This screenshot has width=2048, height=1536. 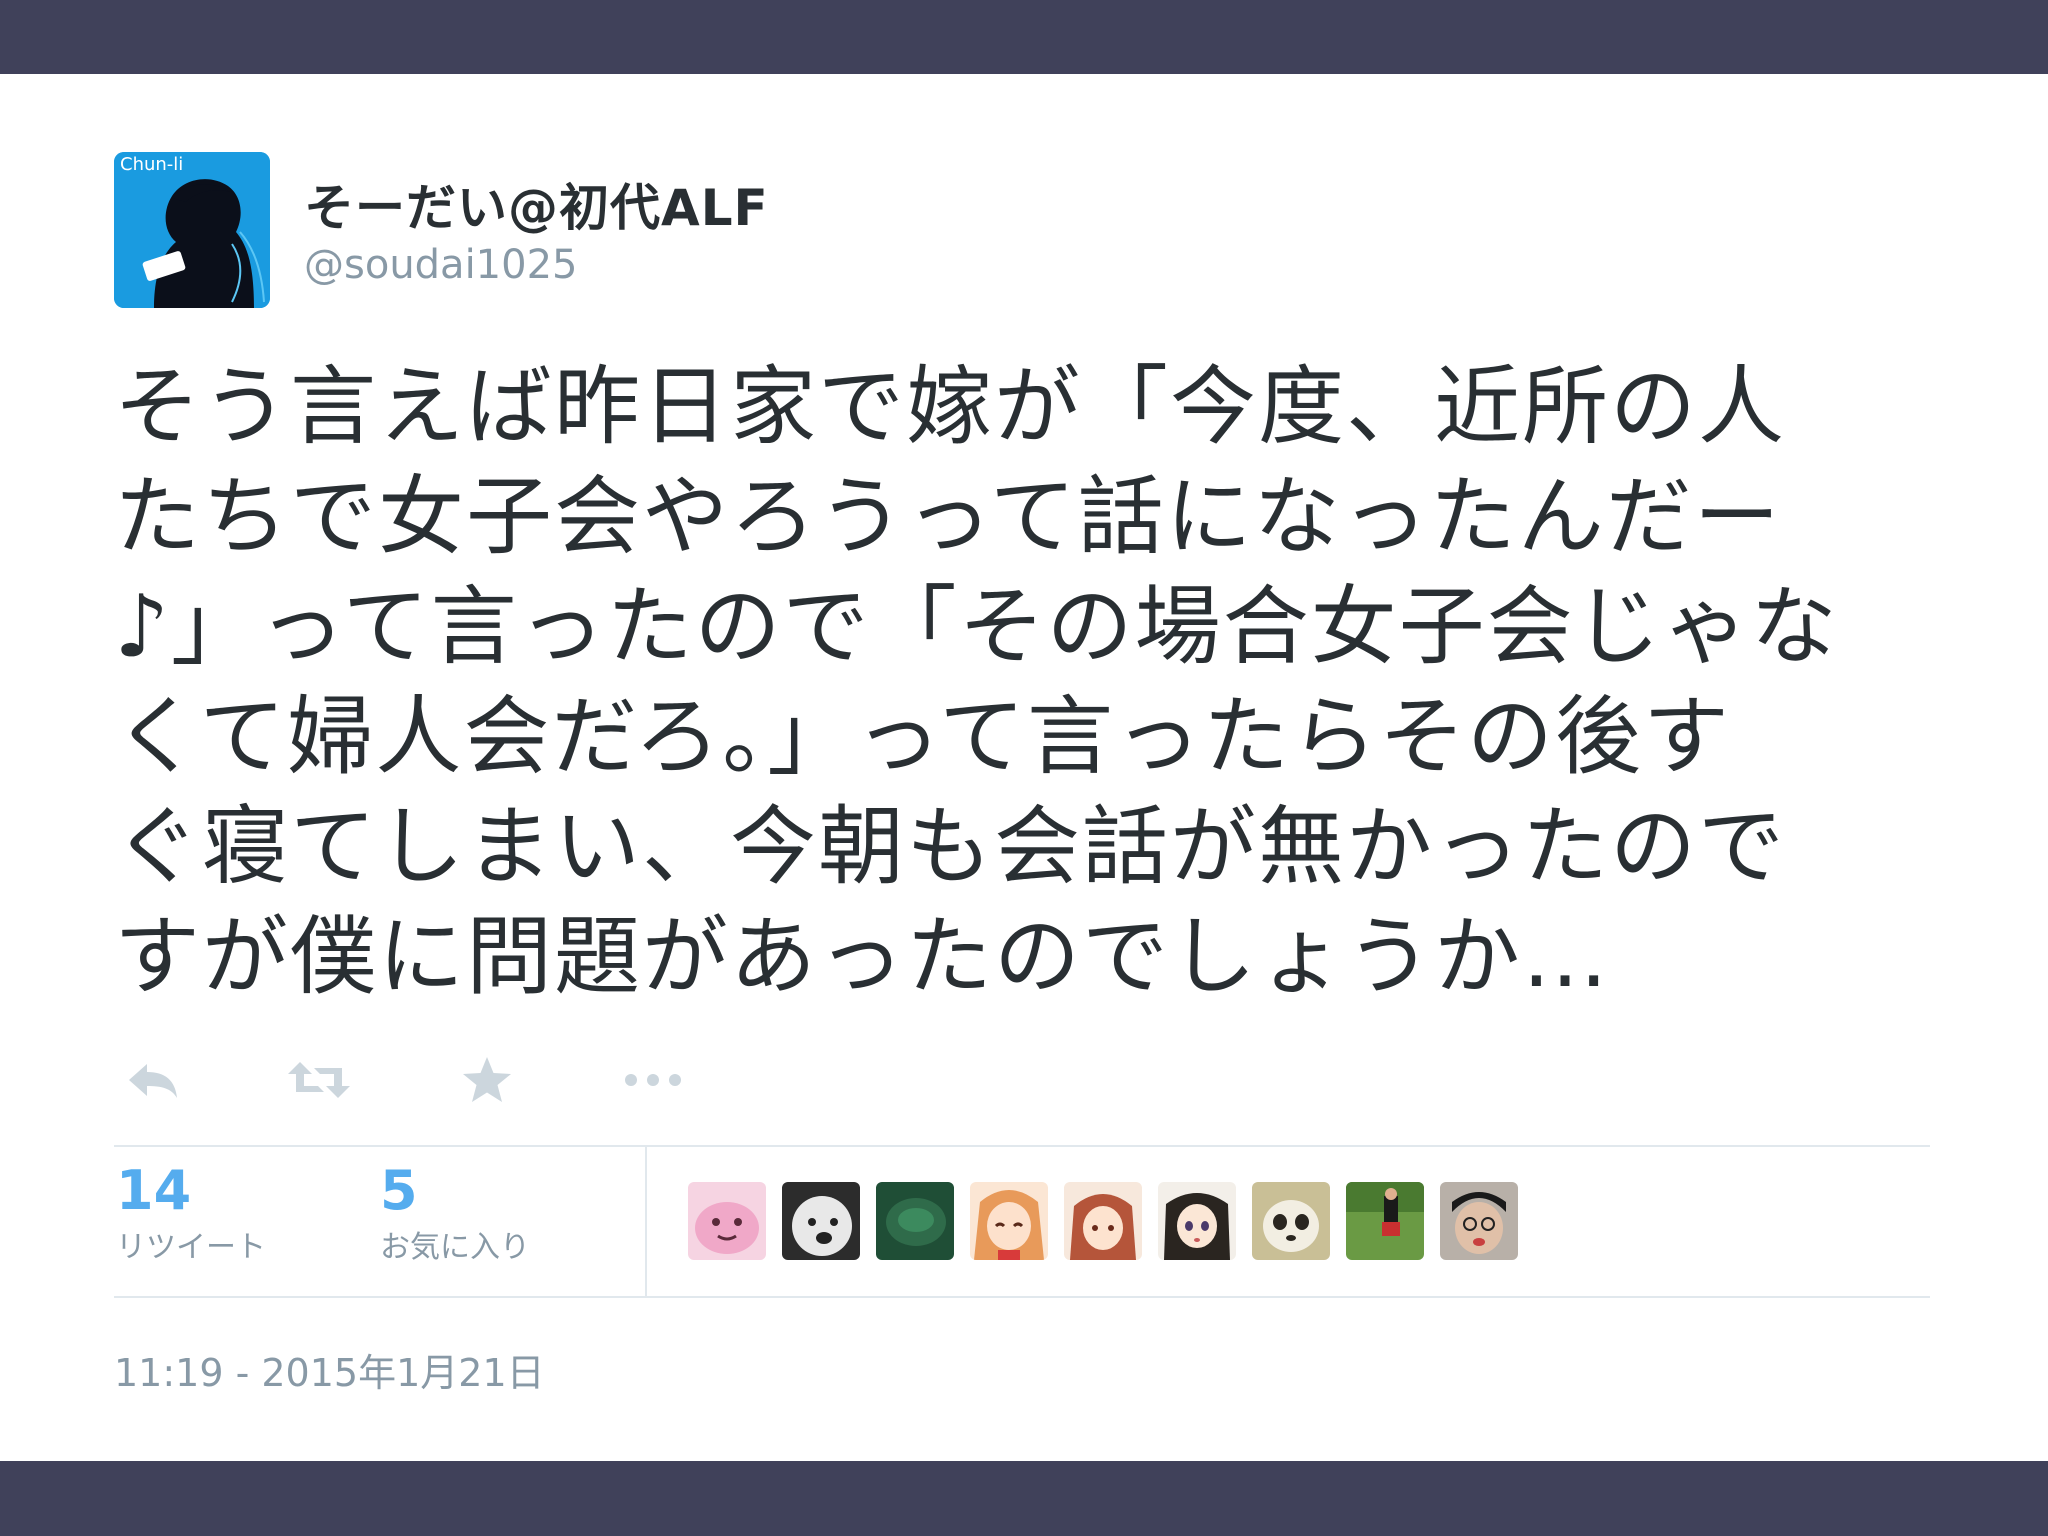 What do you see at coordinates (976, 627) in the screenshot?
I see `tweet-text-line: ♪」って言ったので「その場合女子会じゃな` at bounding box center [976, 627].